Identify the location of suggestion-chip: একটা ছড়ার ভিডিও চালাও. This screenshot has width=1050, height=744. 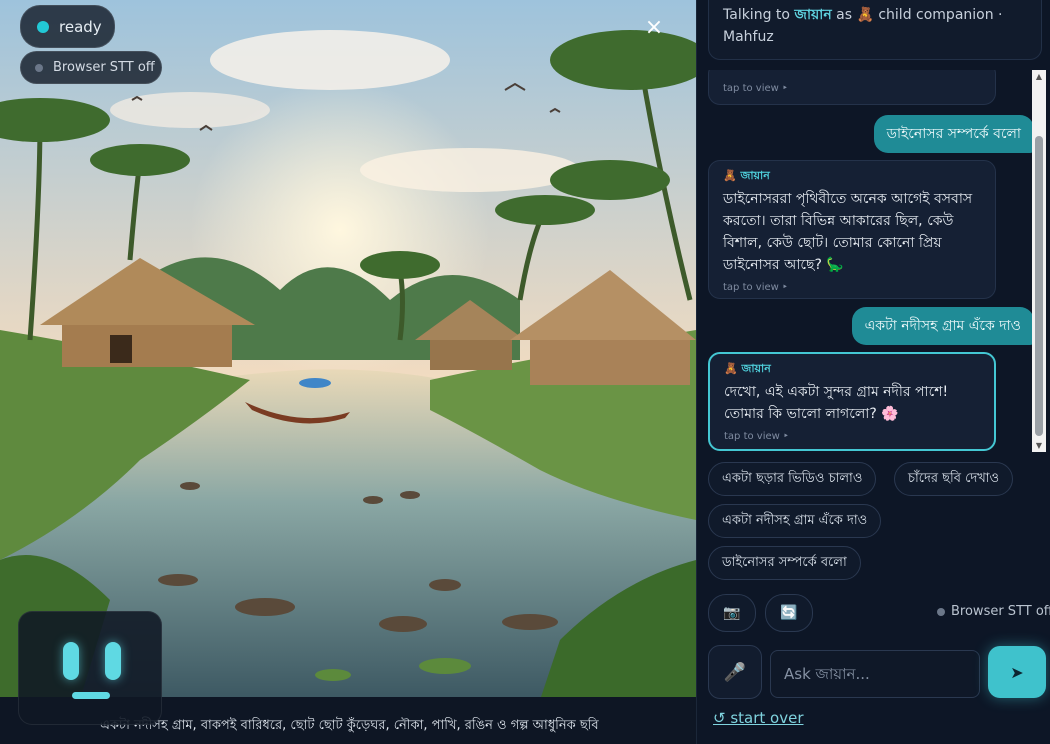
(792, 479).